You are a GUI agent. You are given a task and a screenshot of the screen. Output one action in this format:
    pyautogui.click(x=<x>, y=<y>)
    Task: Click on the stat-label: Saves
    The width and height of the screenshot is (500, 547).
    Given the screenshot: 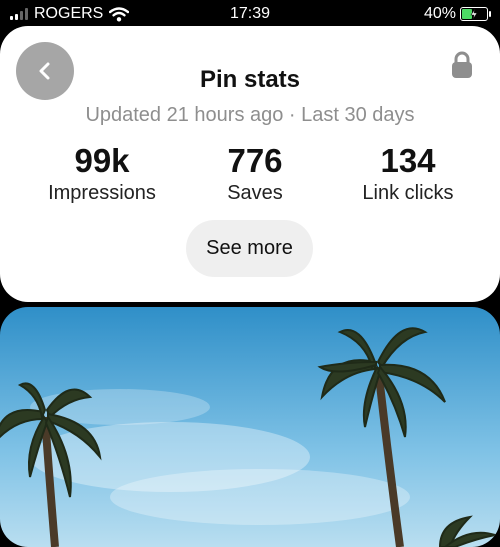 What is the action you would take?
    pyautogui.click(x=255, y=193)
    